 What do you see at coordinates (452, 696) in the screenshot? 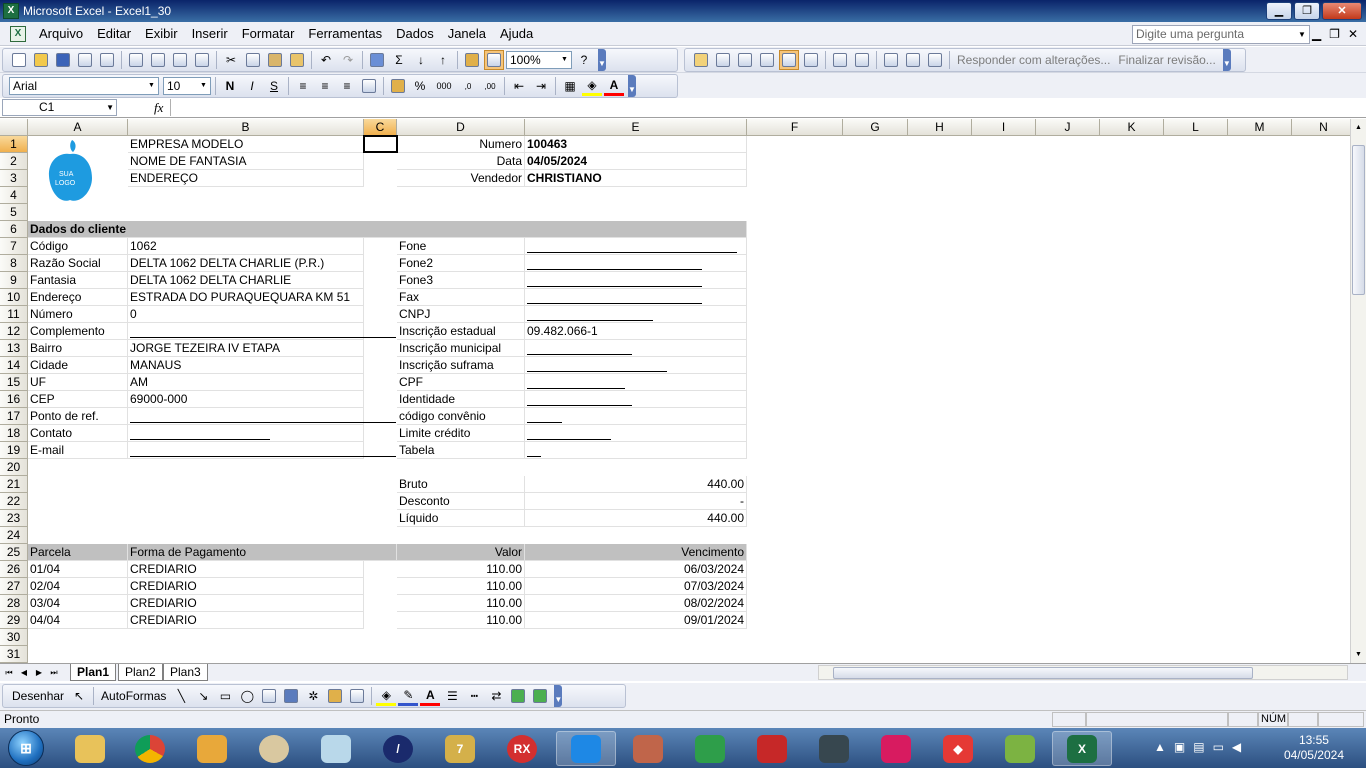
I see `line-style-icon: ☰` at bounding box center [452, 696].